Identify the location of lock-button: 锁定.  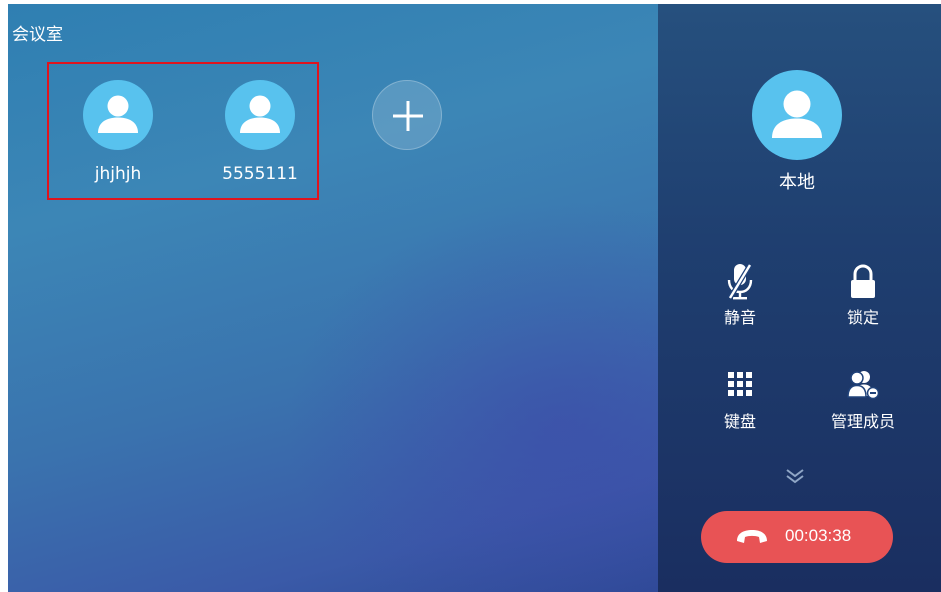
(863, 295).